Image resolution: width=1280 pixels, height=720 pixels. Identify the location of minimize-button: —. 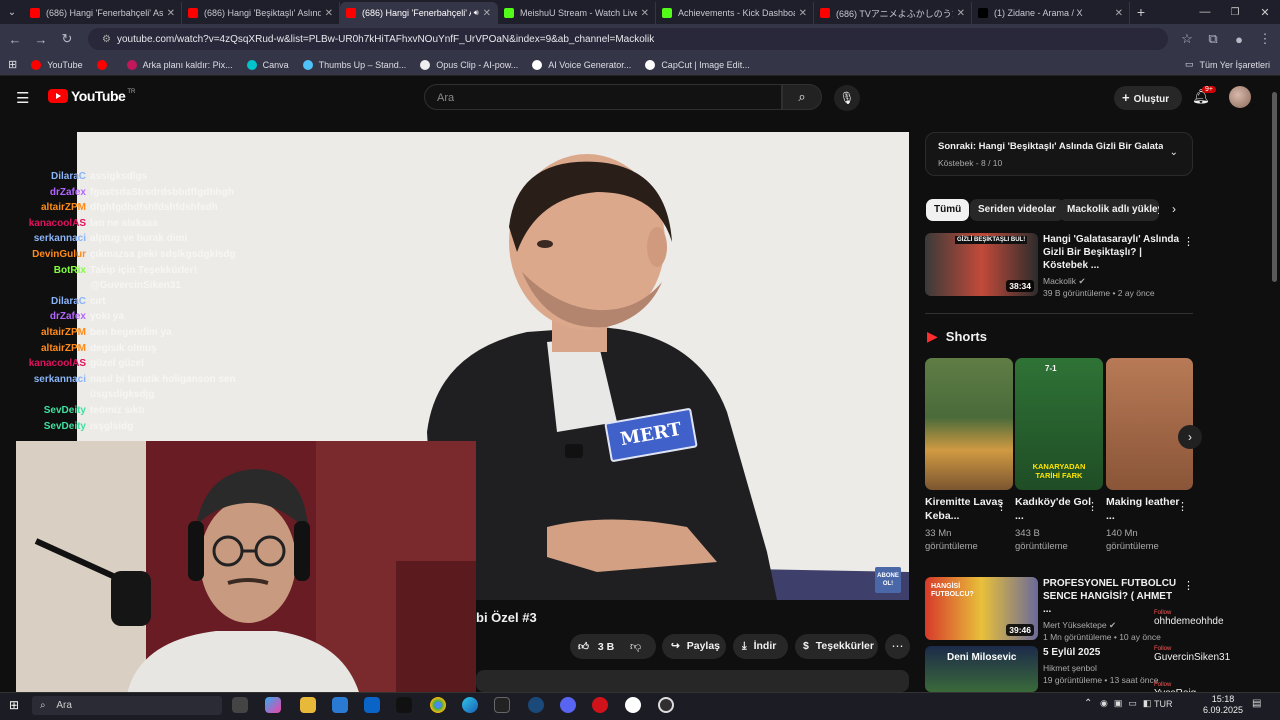
(1205, 12).